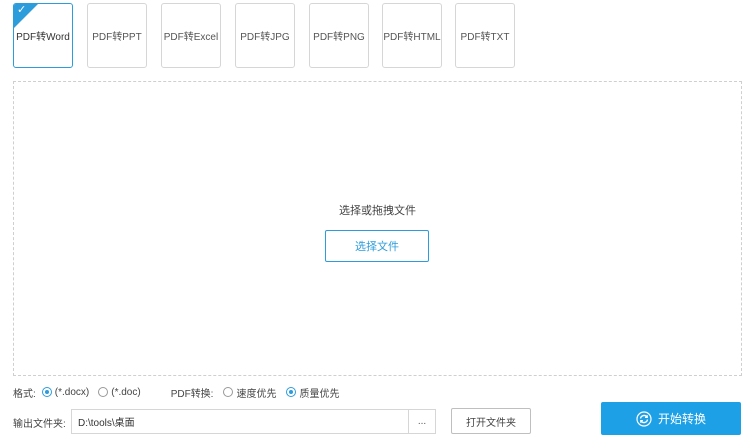 This screenshot has height=446, width=750. I want to click on tab-label: PDF转Excel, so click(191, 37).